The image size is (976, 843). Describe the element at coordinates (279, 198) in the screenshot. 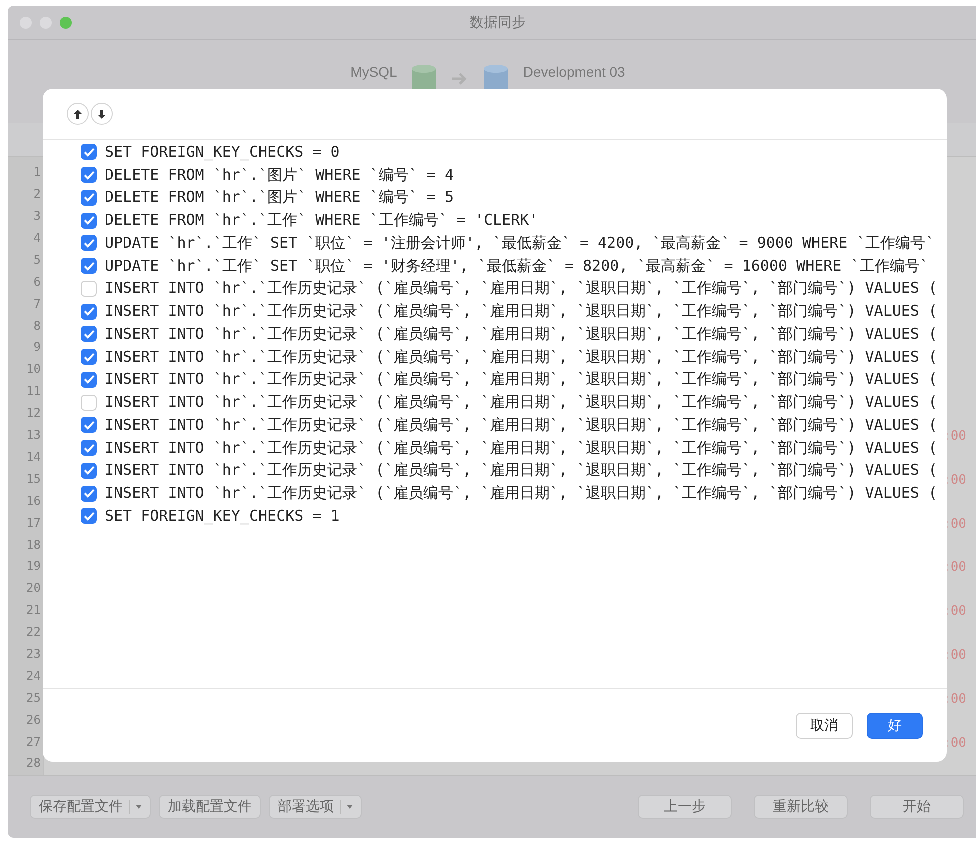

I see `sql-statement: DELETE FROM `hr`.`图片` WHERE `编号` = 5` at that location.